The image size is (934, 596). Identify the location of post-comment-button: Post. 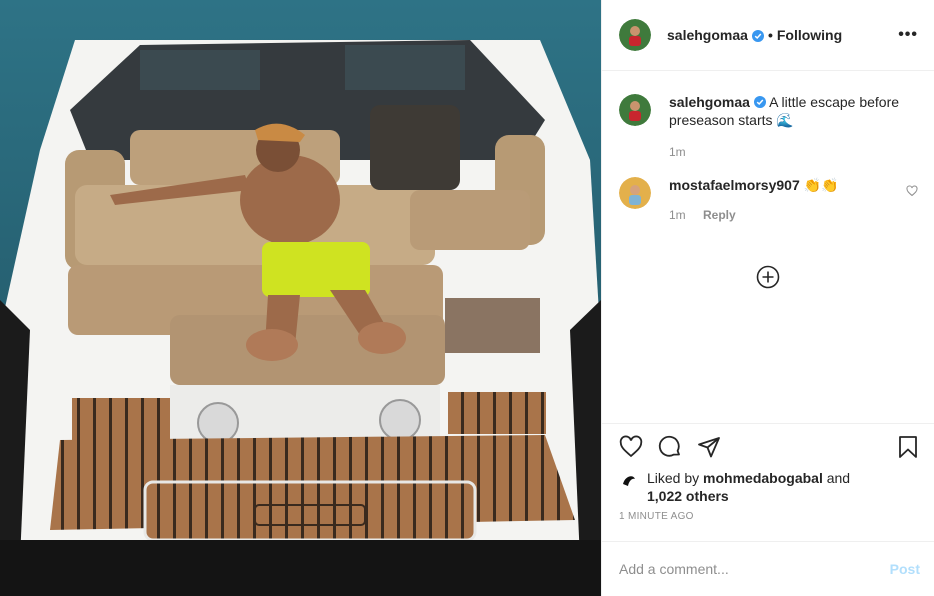
(905, 569).